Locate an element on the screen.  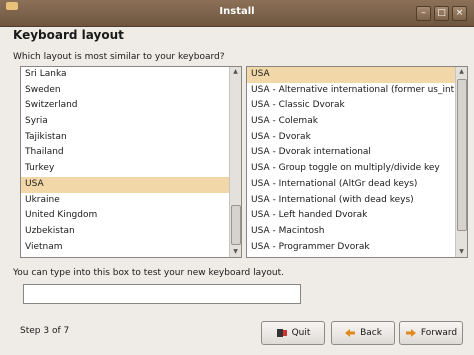
back-arrow-icon is located at coordinates (350, 332).